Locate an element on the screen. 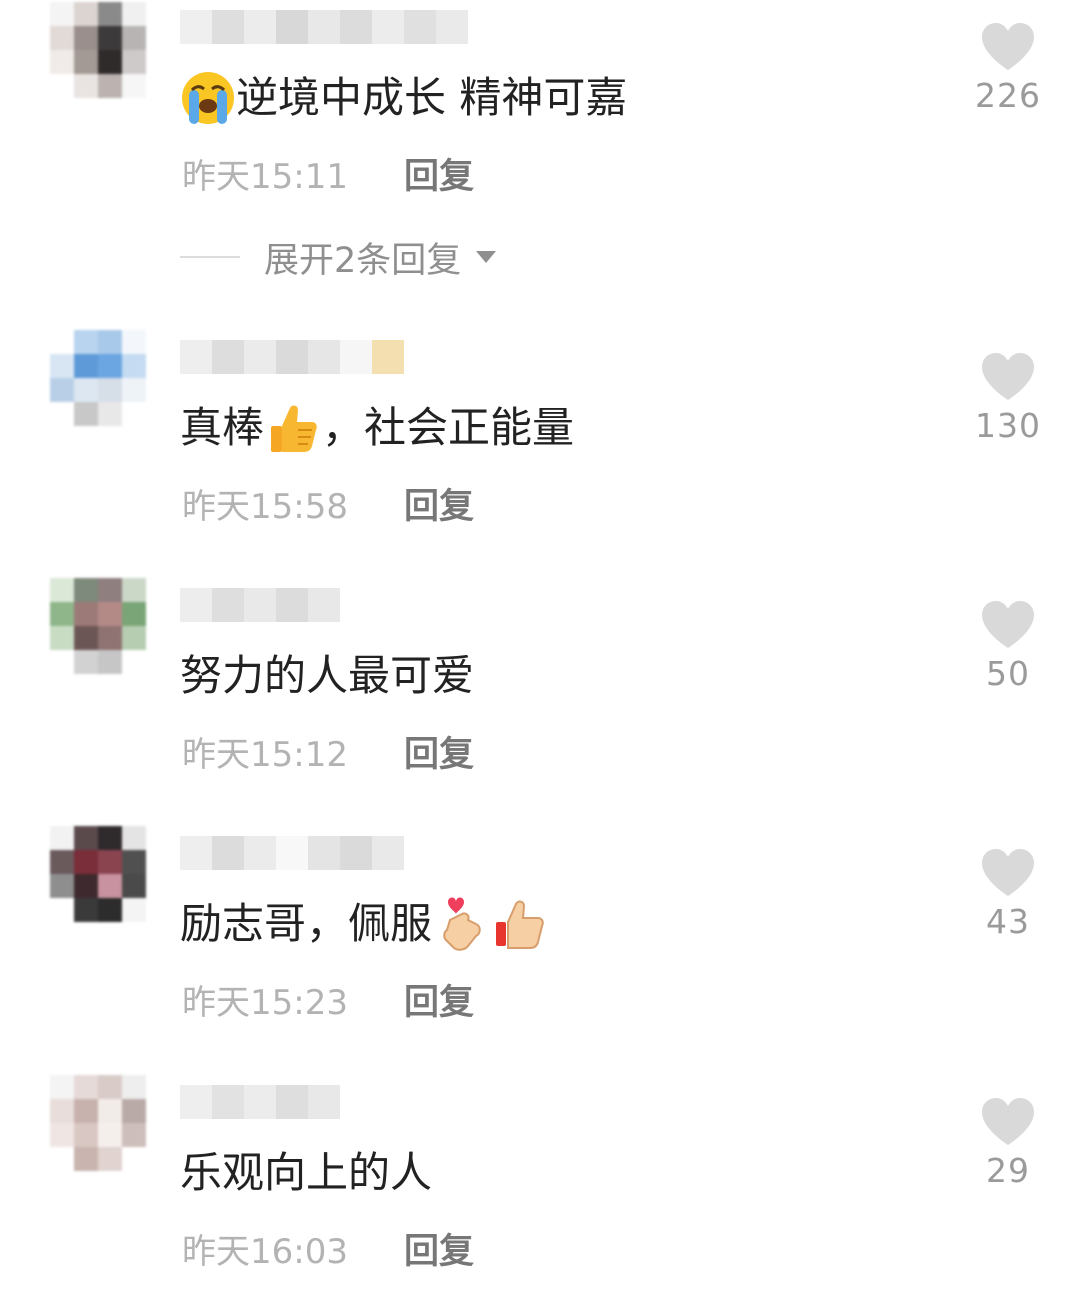 This screenshot has width=1080, height=1300. comment-text-body: 乐观向上的人 is located at coordinates (306, 1172).